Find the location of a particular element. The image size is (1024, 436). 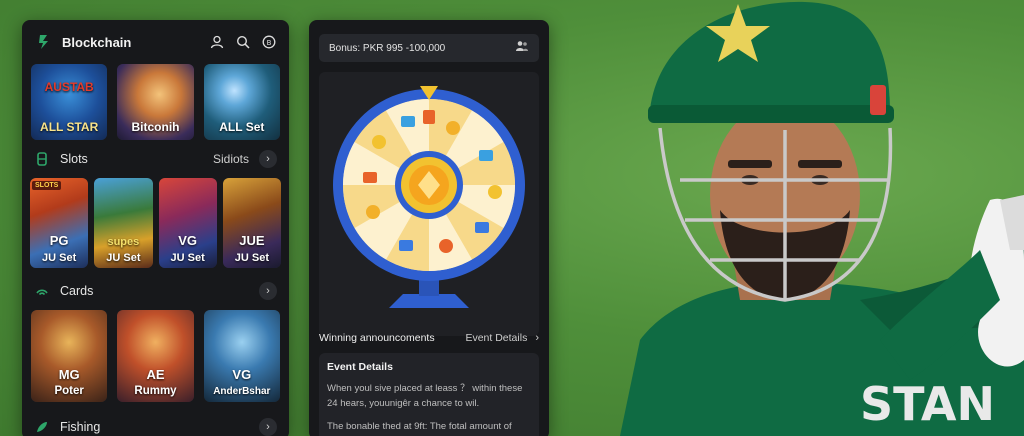

lobby-title: Blockchain is located at coordinates (97, 42).